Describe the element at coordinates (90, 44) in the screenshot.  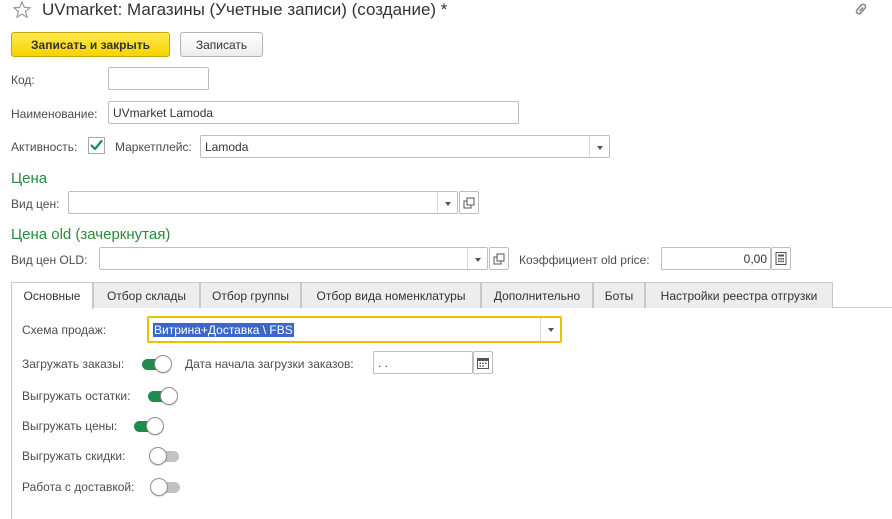
I see `save-and-close-button: Записать и закрыть` at that location.